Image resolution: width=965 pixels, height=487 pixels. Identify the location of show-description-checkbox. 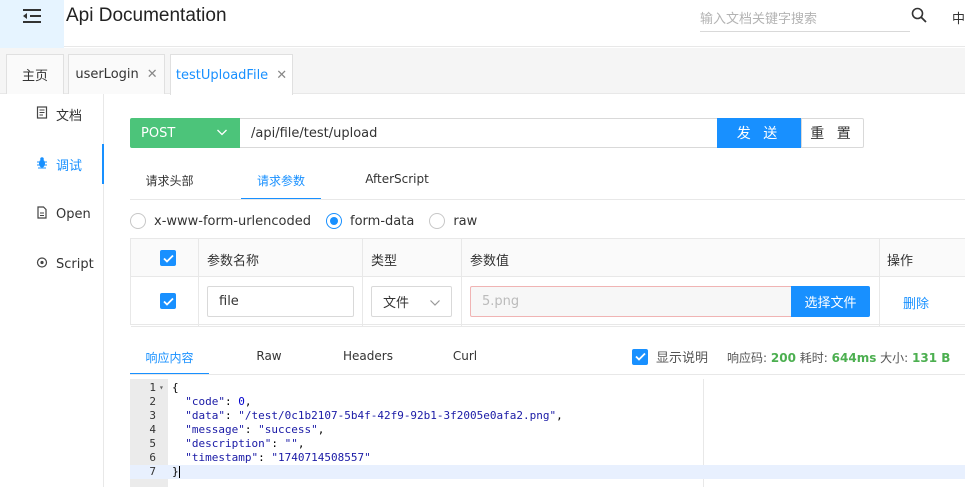
(640, 356).